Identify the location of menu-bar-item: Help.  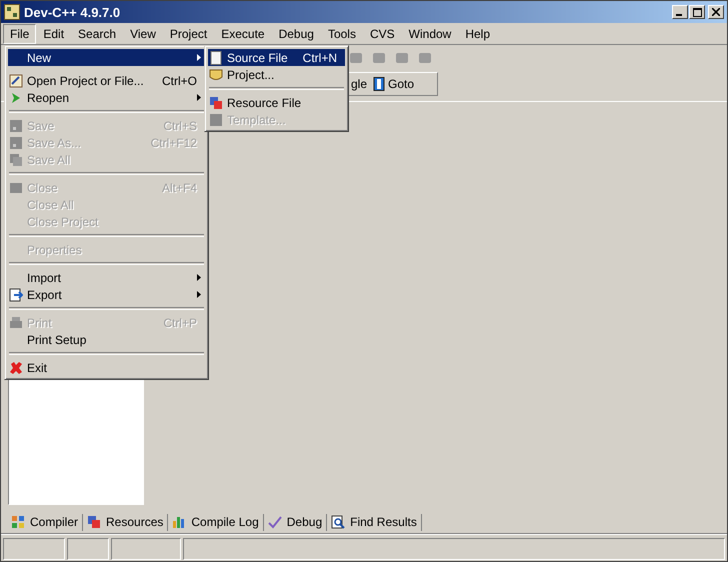
(478, 34).